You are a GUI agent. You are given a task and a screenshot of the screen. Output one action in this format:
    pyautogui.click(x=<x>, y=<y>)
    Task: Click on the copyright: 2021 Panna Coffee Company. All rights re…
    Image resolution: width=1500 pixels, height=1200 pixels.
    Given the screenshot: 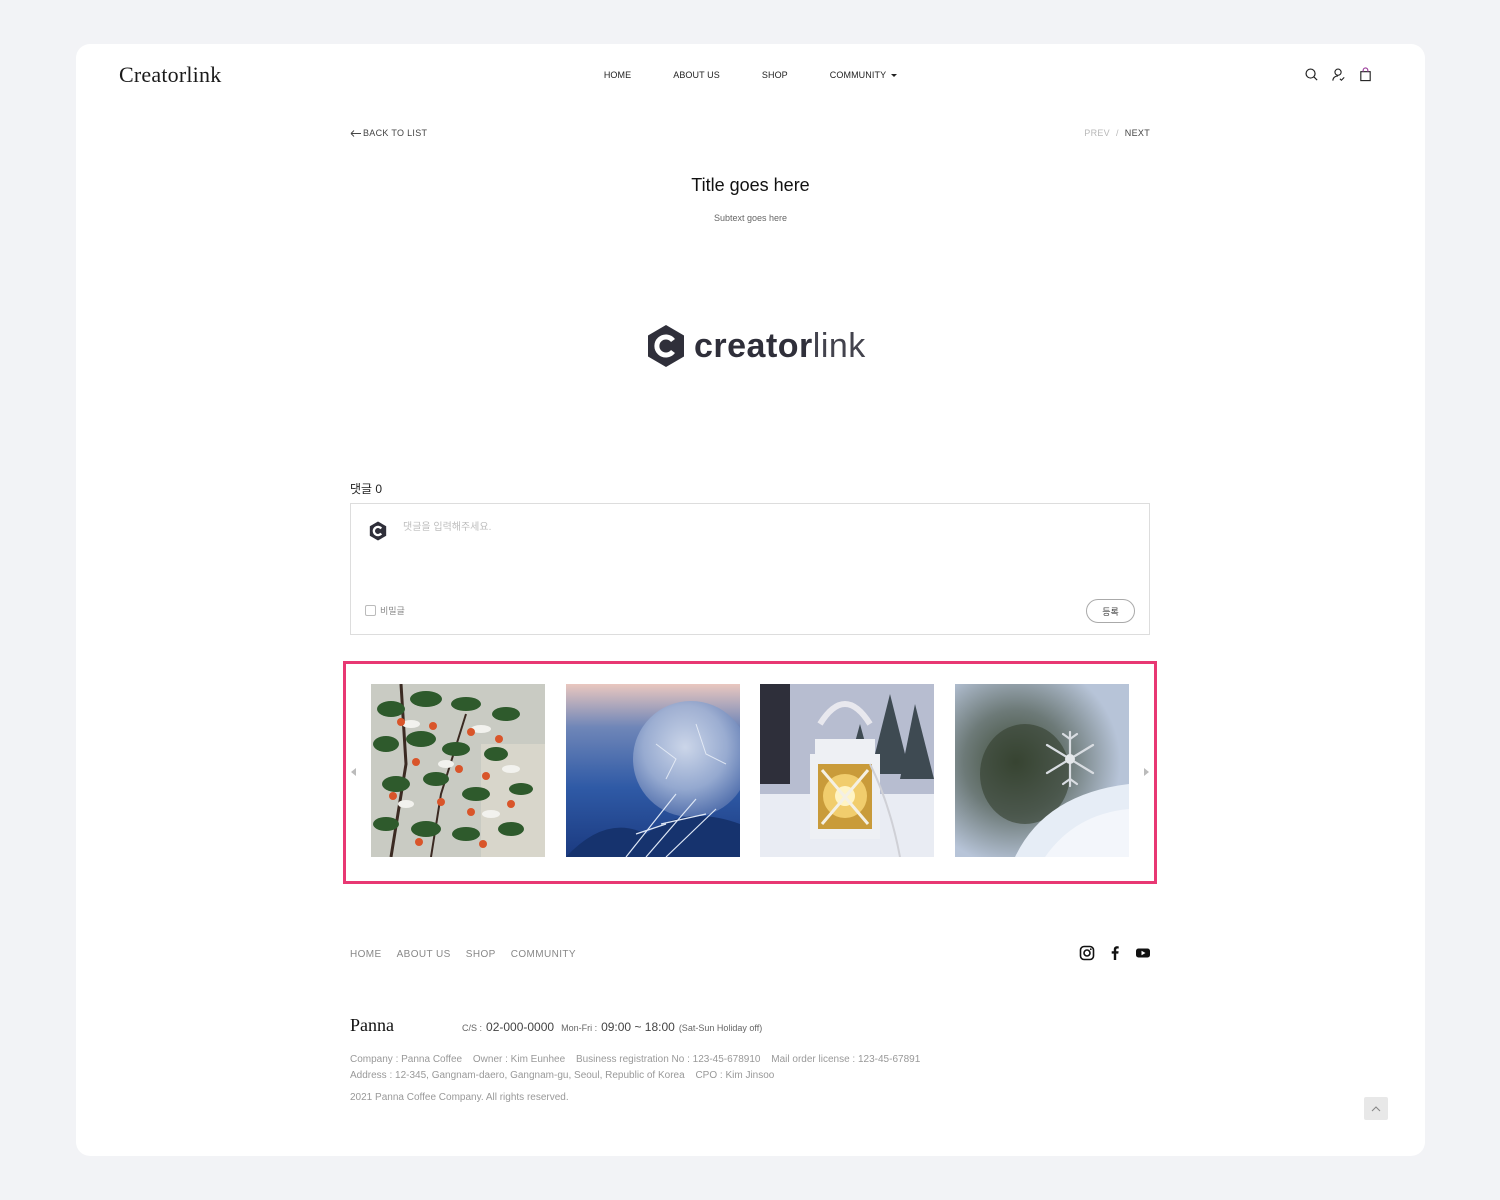 What is the action you would take?
    pyautogui.click(x=459, y=1097)
    